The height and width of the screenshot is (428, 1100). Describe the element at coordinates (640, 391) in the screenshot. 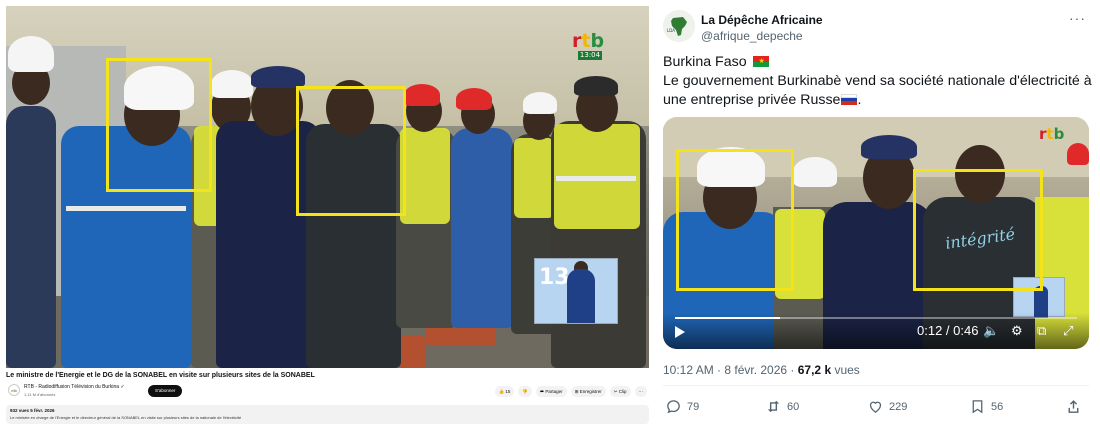

I see `more-button: ⋯` at that location.